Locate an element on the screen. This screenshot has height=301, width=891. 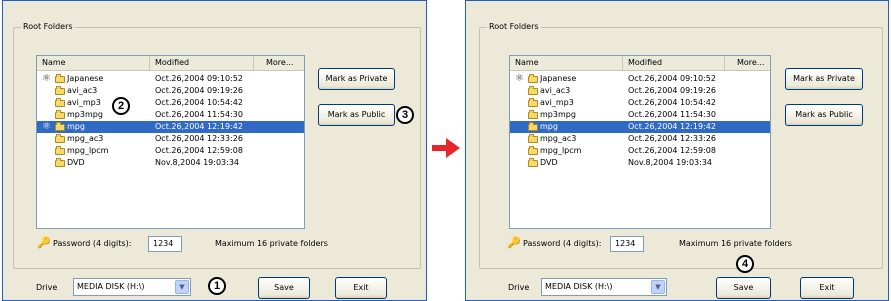
list-item-selected: ⚛ mpg Oct.26,2004 12:19:42 is located at coordinates (170, 127).